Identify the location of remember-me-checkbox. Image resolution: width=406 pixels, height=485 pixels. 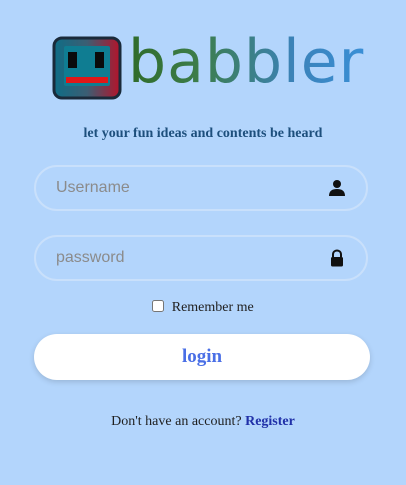
(158, 306).